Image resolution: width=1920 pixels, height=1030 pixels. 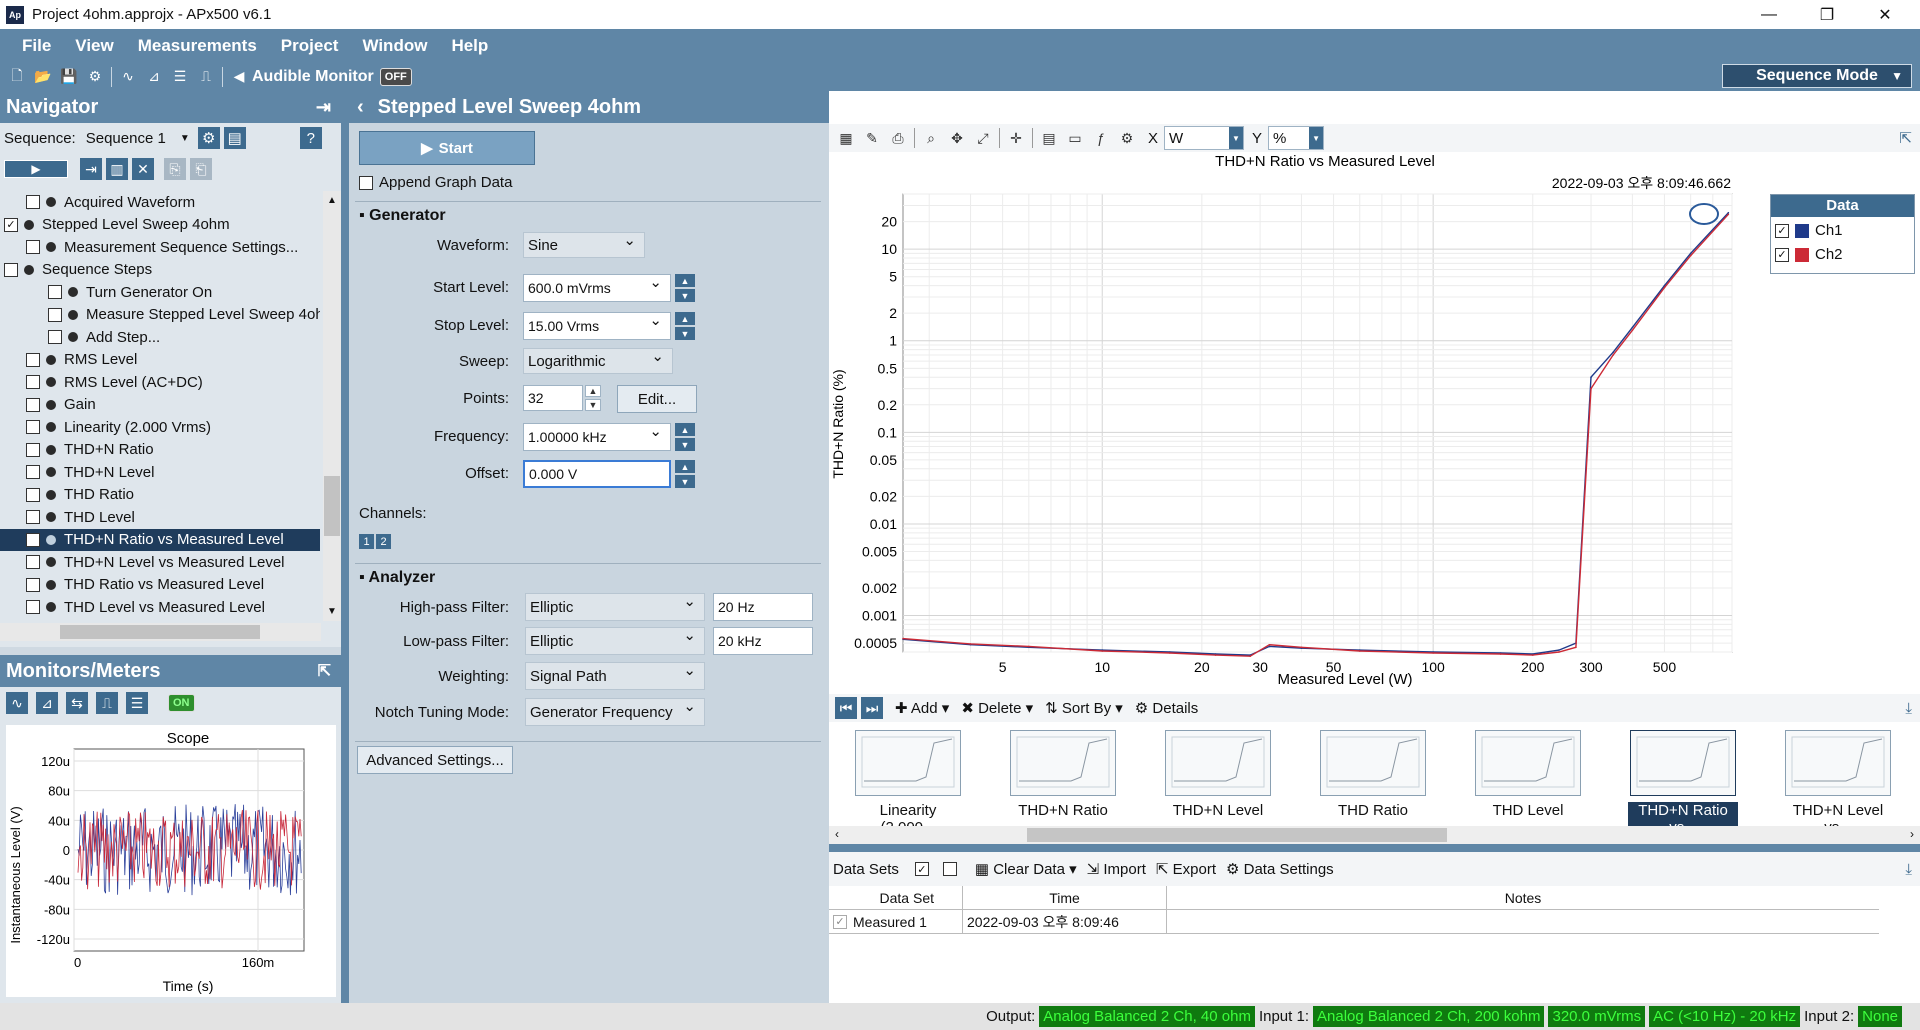 What do you see at coordinates (160, 427) in the screenshot?
I see `navigator-item: Linearity (2.000 Vrms)` at bounding box center [160, 427].